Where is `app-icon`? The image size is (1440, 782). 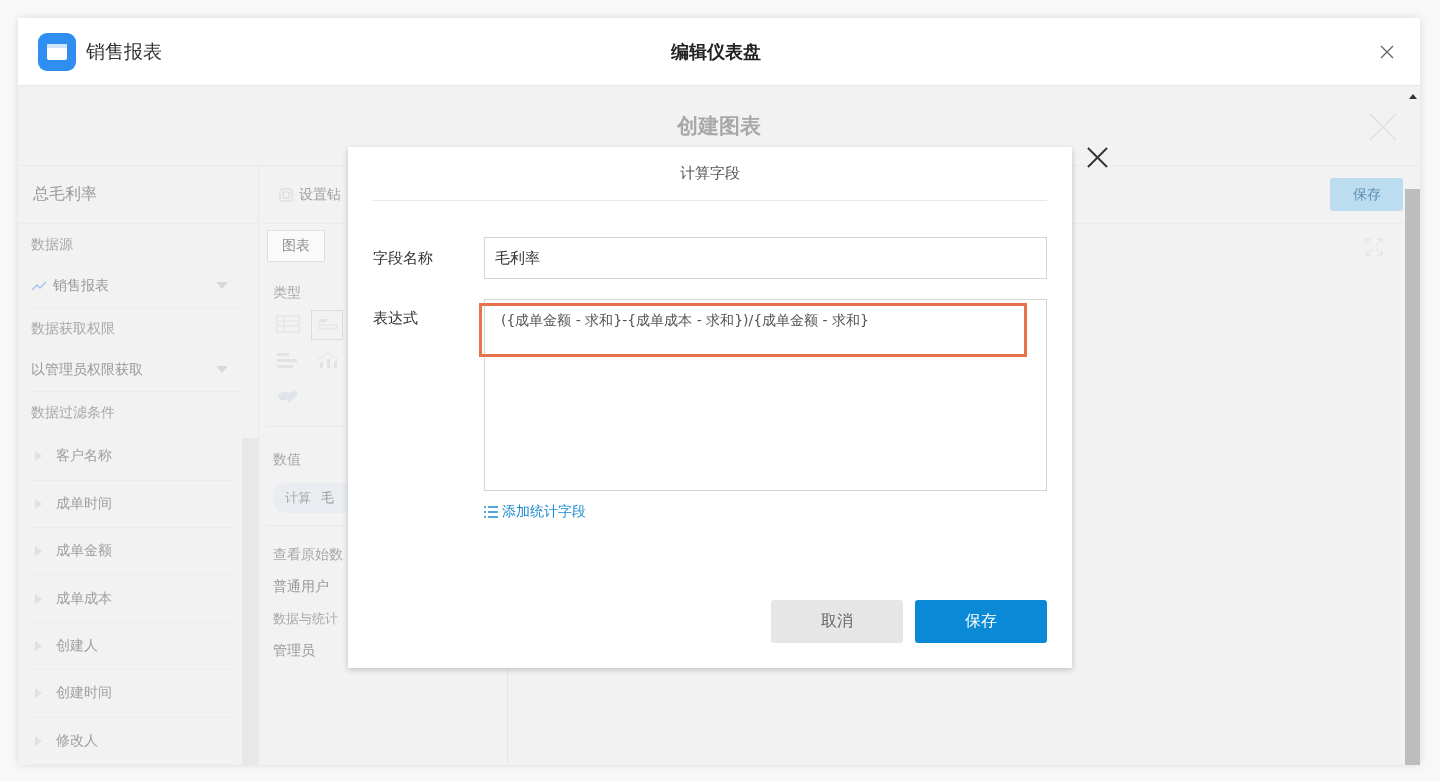 app-icon is located at coordinates (57, 51).